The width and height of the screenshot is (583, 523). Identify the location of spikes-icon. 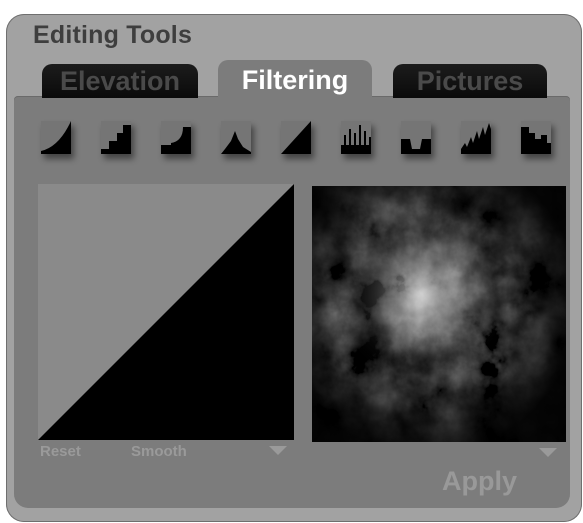
(356, 139).